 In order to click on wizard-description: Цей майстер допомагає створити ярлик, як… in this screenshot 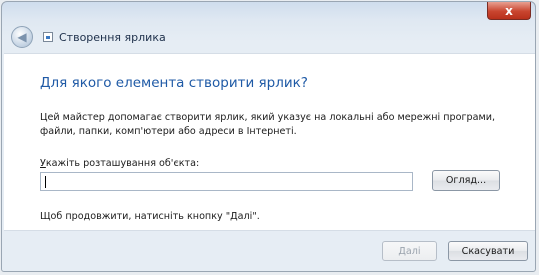, I will do `click(268, 124)`.